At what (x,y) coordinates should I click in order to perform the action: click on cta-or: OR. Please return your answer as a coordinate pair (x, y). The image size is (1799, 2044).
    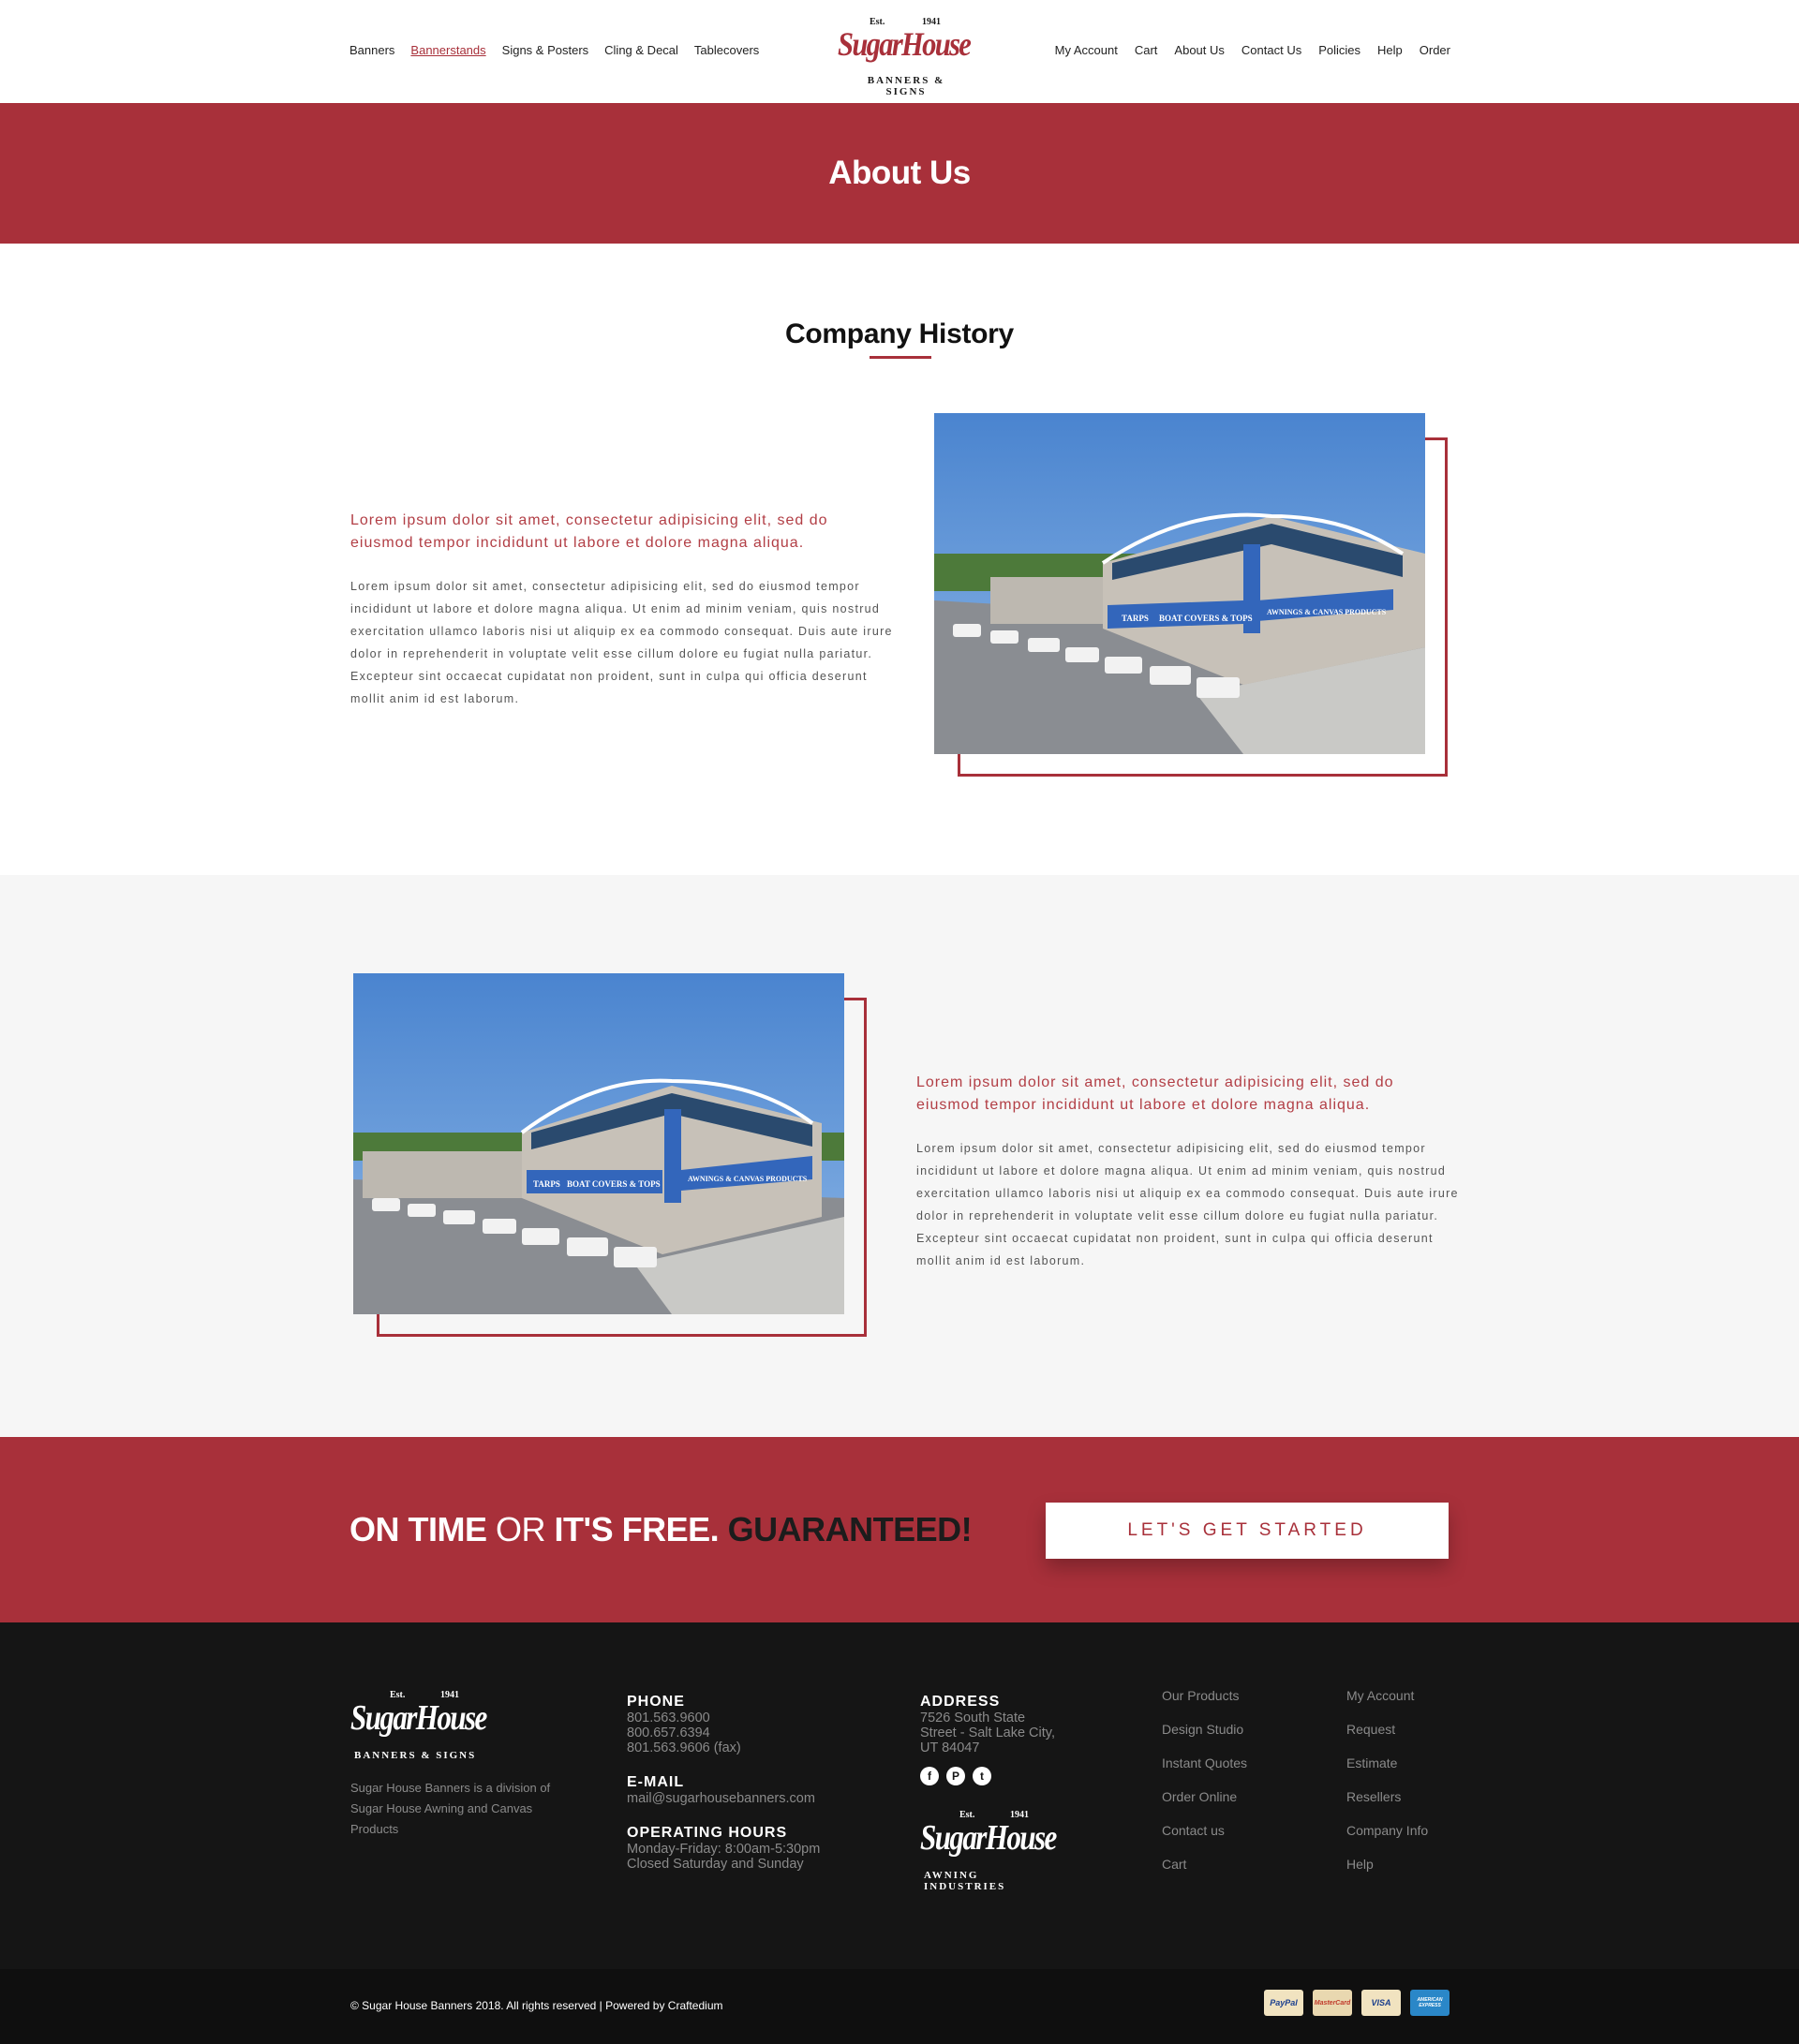
    Looking at the image, I should click on (520, 1529).